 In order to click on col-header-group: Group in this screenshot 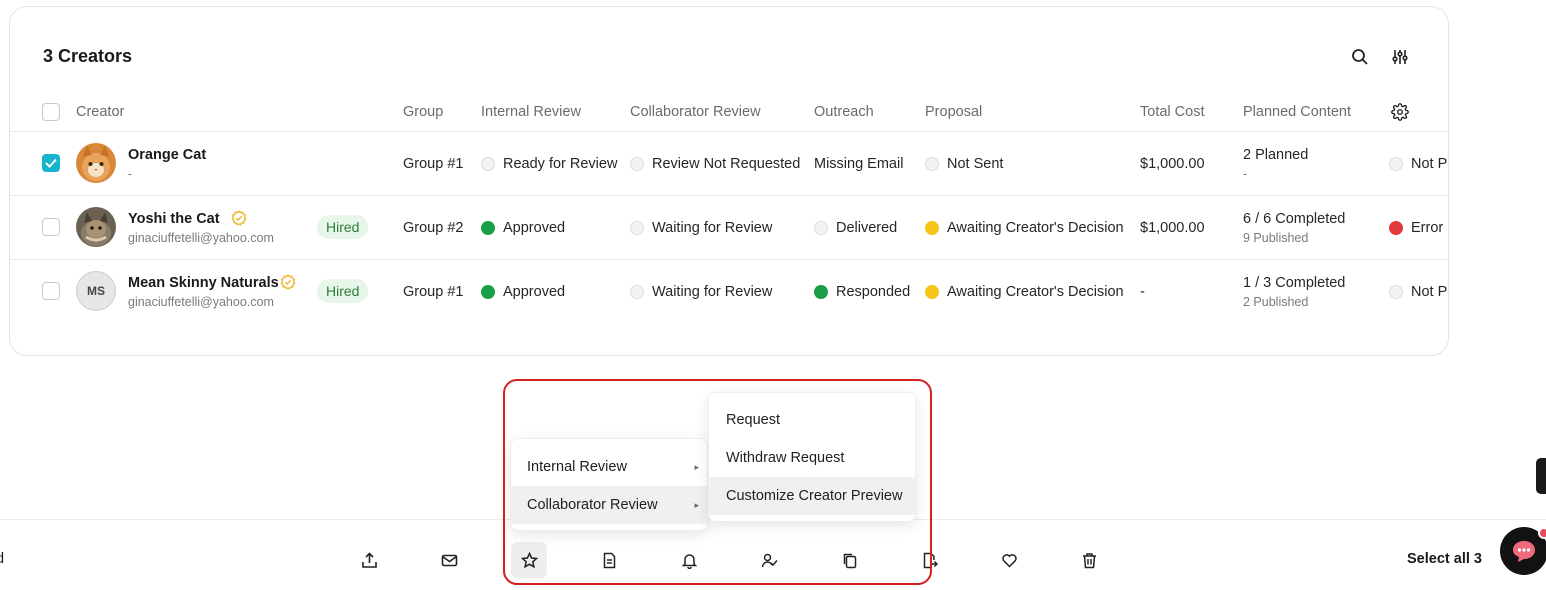, I will do `click(423, 112)`.